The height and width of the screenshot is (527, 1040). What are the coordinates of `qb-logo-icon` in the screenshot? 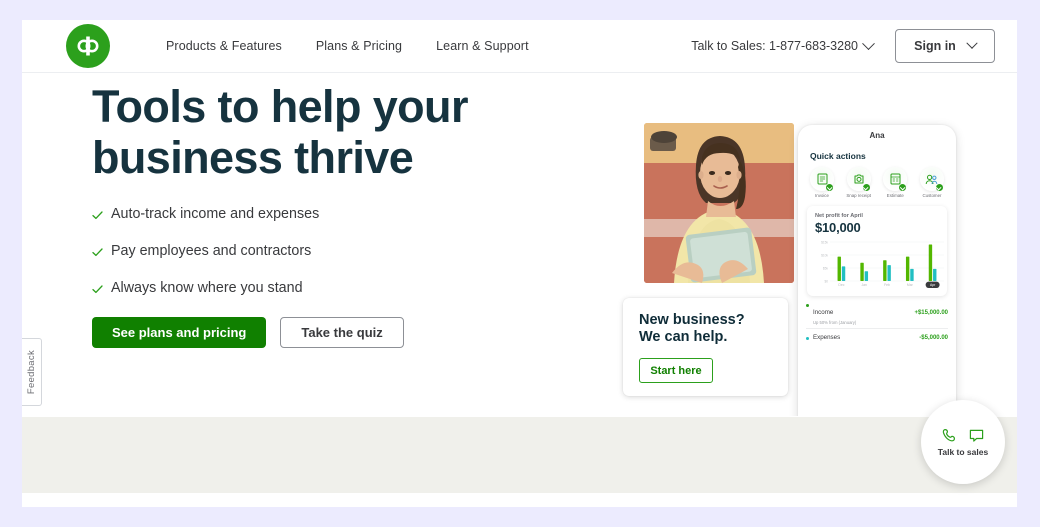 It's located at (88, 46).